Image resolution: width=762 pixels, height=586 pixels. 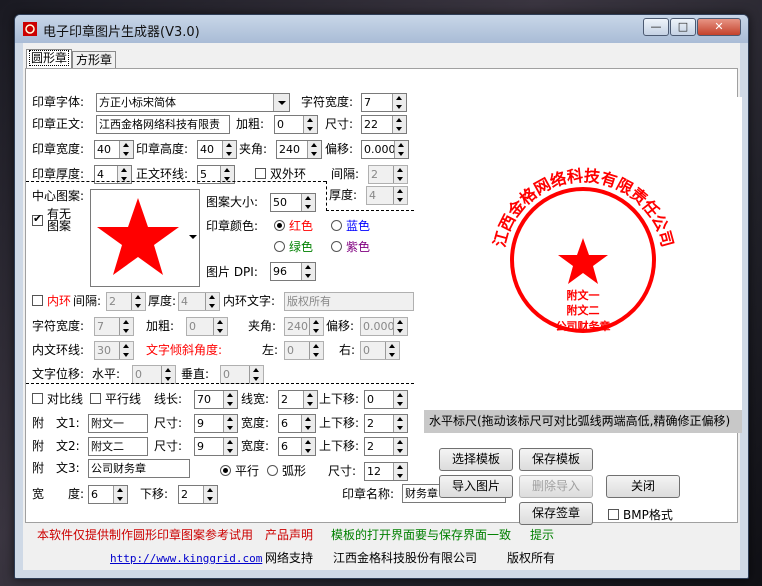 I want to click on contrast-line-checkbox, so click(x=37, y=398).